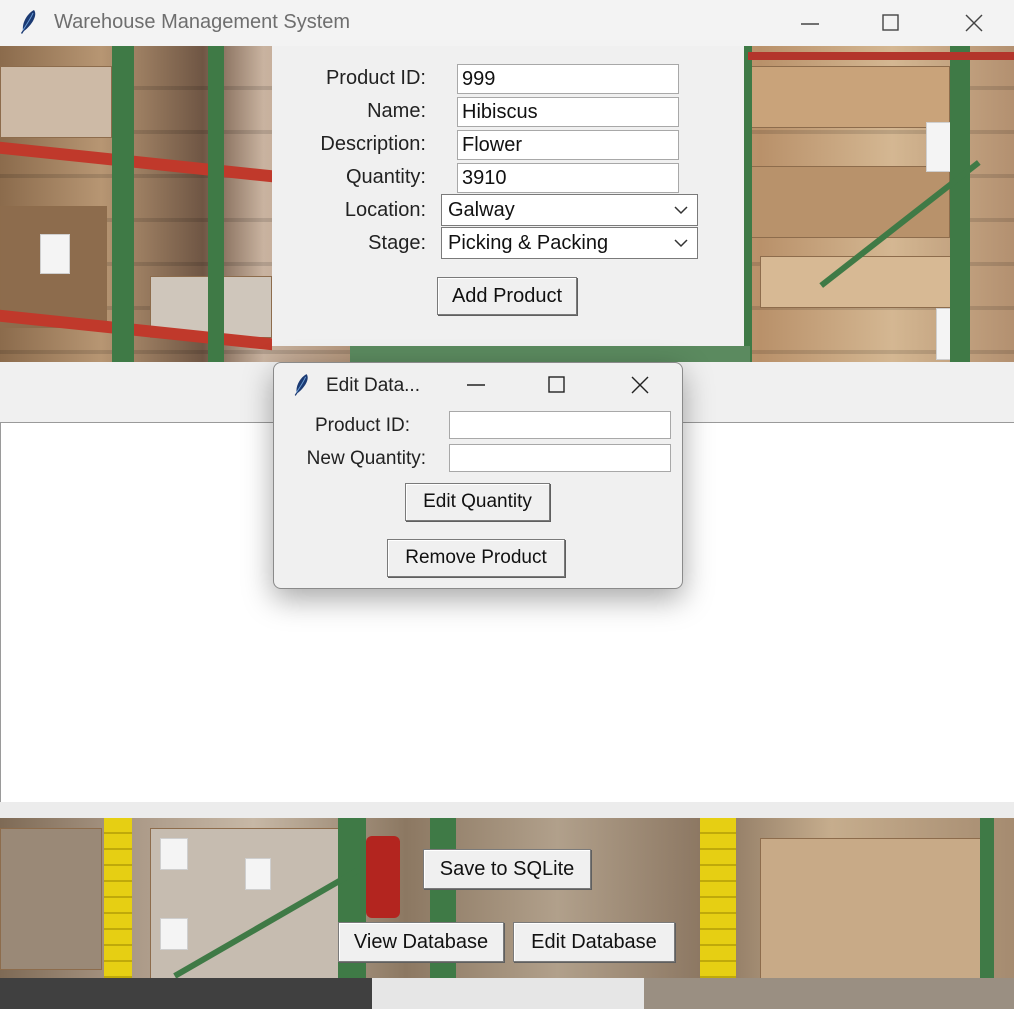  I want to click on add-product-button: Add Product, so click(507, 296).